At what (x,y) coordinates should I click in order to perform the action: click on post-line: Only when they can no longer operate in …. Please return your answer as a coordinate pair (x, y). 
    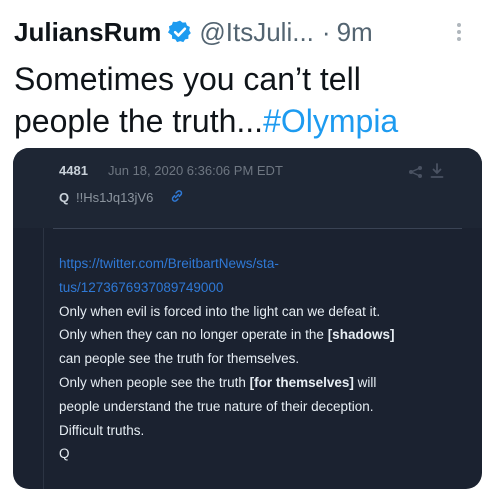
    Looking at the image, I should click on (227, 335).